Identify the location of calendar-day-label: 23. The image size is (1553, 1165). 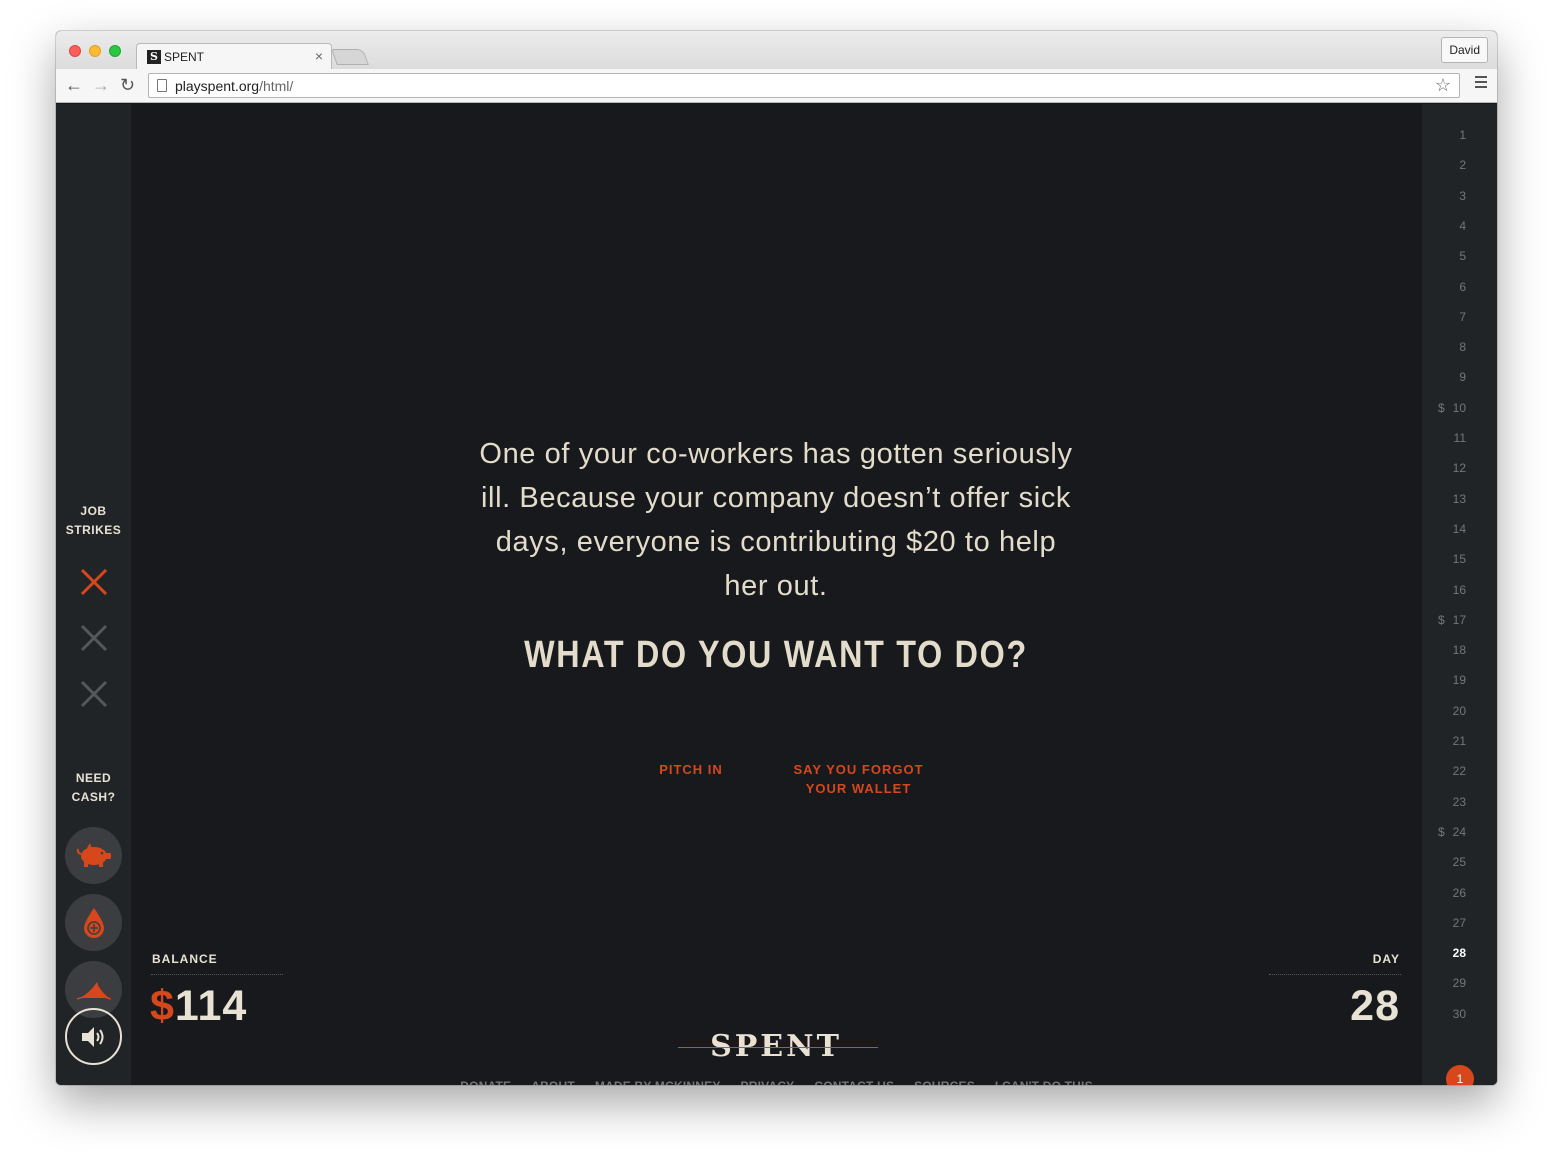
(1459, 801).